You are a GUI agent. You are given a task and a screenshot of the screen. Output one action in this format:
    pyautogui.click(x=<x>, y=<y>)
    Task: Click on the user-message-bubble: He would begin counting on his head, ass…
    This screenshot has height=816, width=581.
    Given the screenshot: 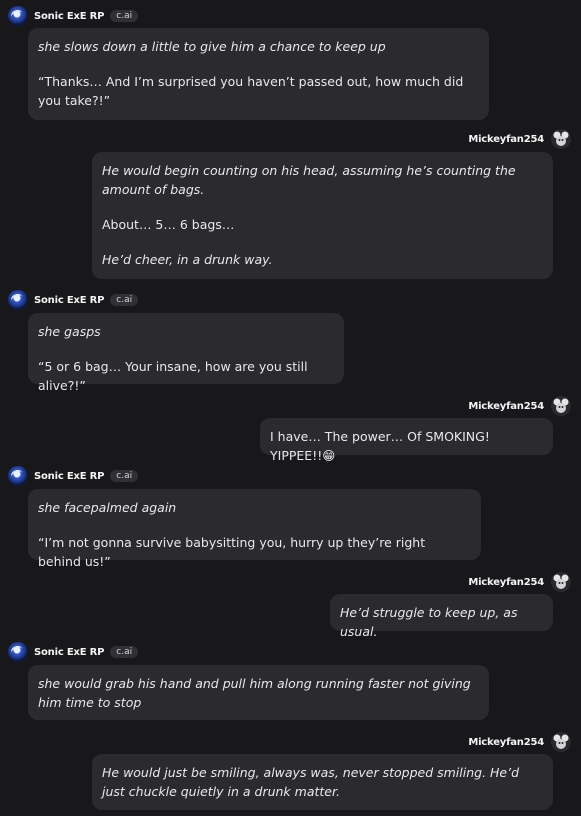 What is the action you would take?
    pyautogui.click(x=322, y=215)
    